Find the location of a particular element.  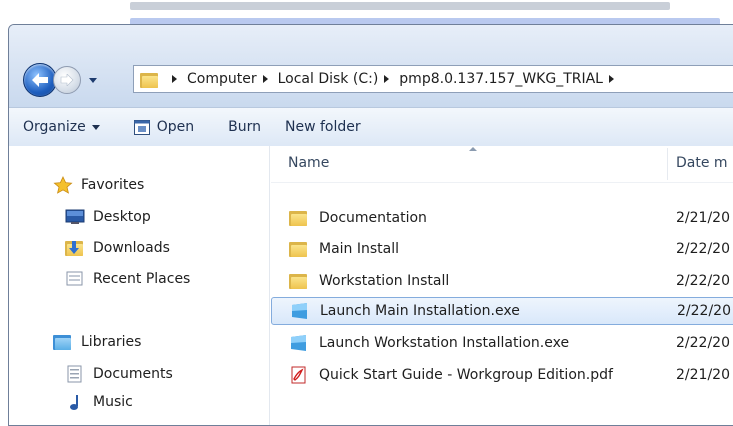

star-icon is located at coordinates (63, 185).